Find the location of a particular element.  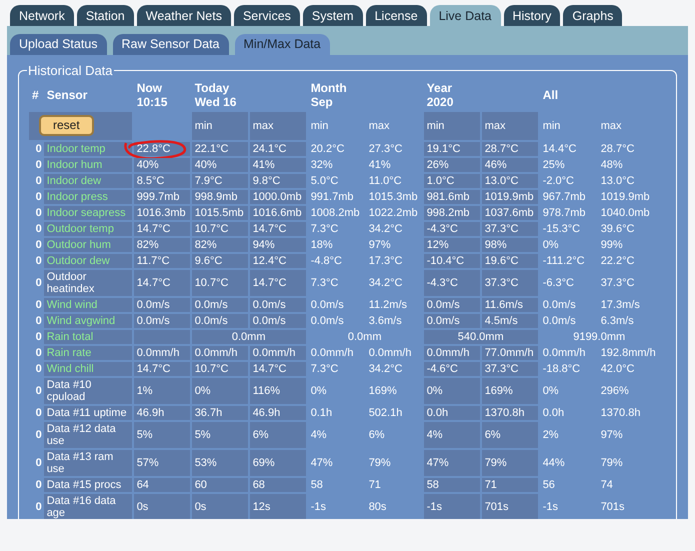

table-cell: 1016.6mb is located at coordinates (278, 213).